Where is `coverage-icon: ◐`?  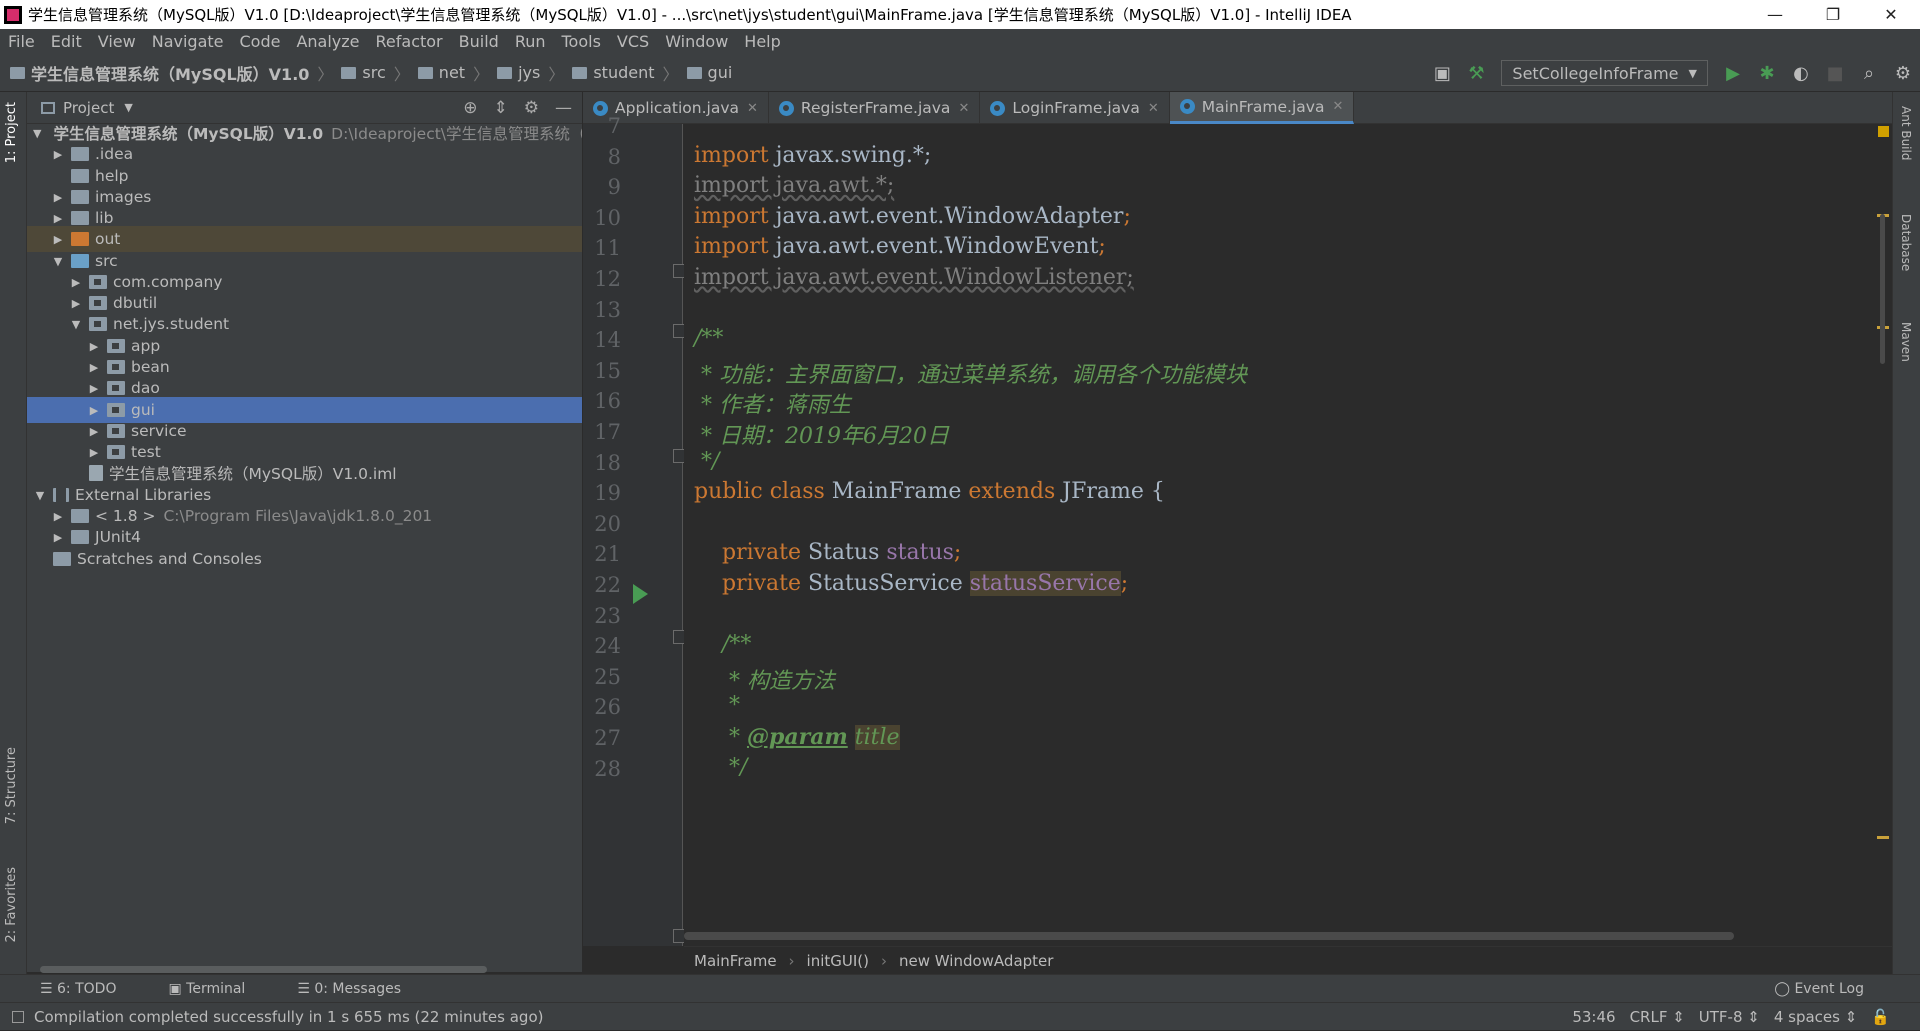 coverage-icon: ◐ is located at coordinates (1801, 73).